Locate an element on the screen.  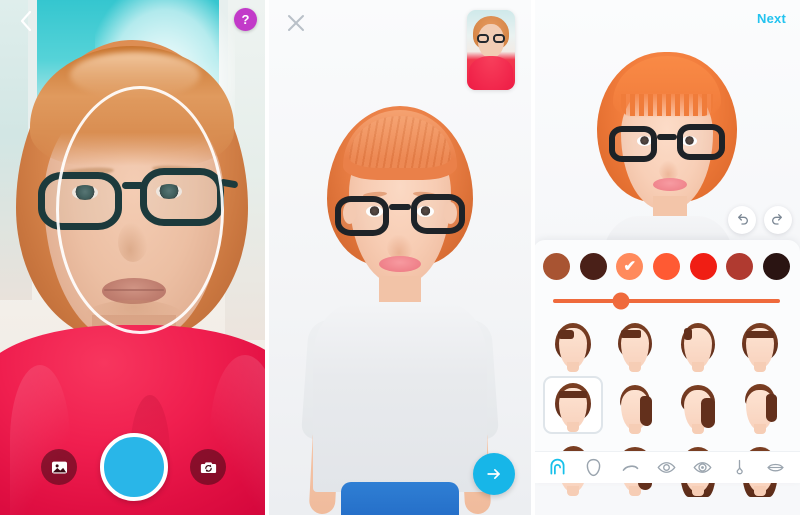
mouth-icon is located at coordinates (776, 467).